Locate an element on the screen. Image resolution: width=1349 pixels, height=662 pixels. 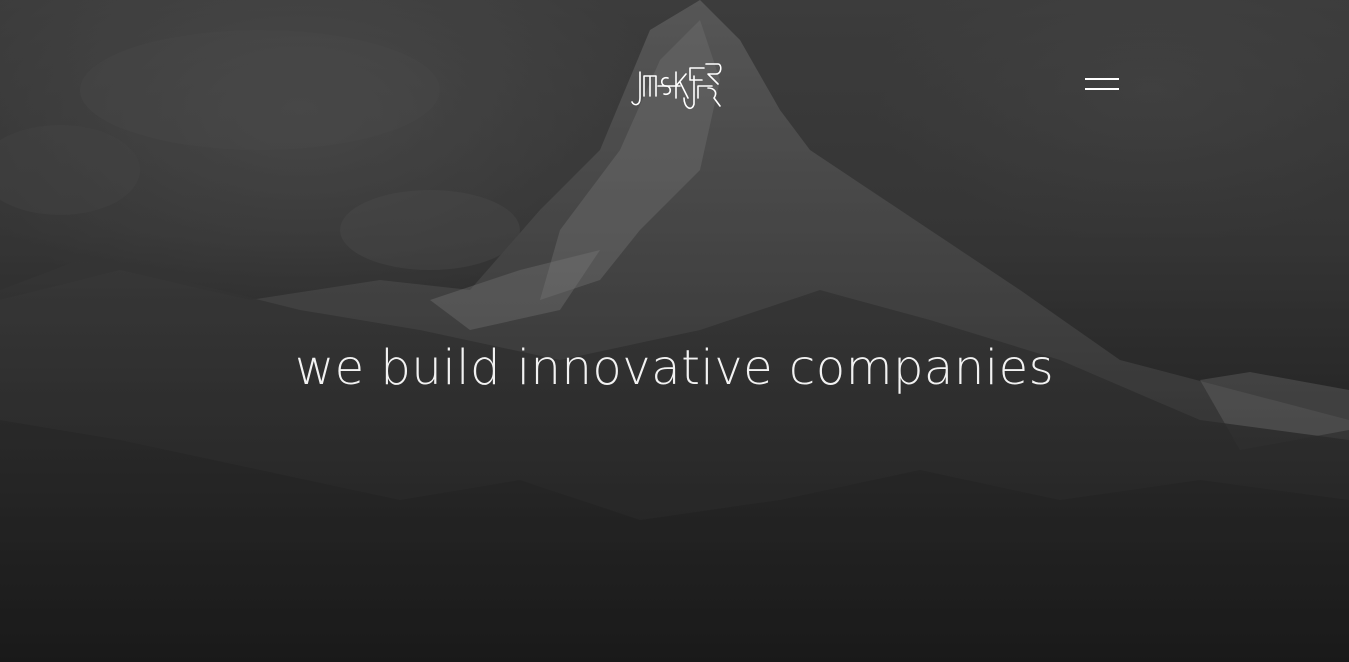
maker-logo-icon is located at coordinates (675, 87).